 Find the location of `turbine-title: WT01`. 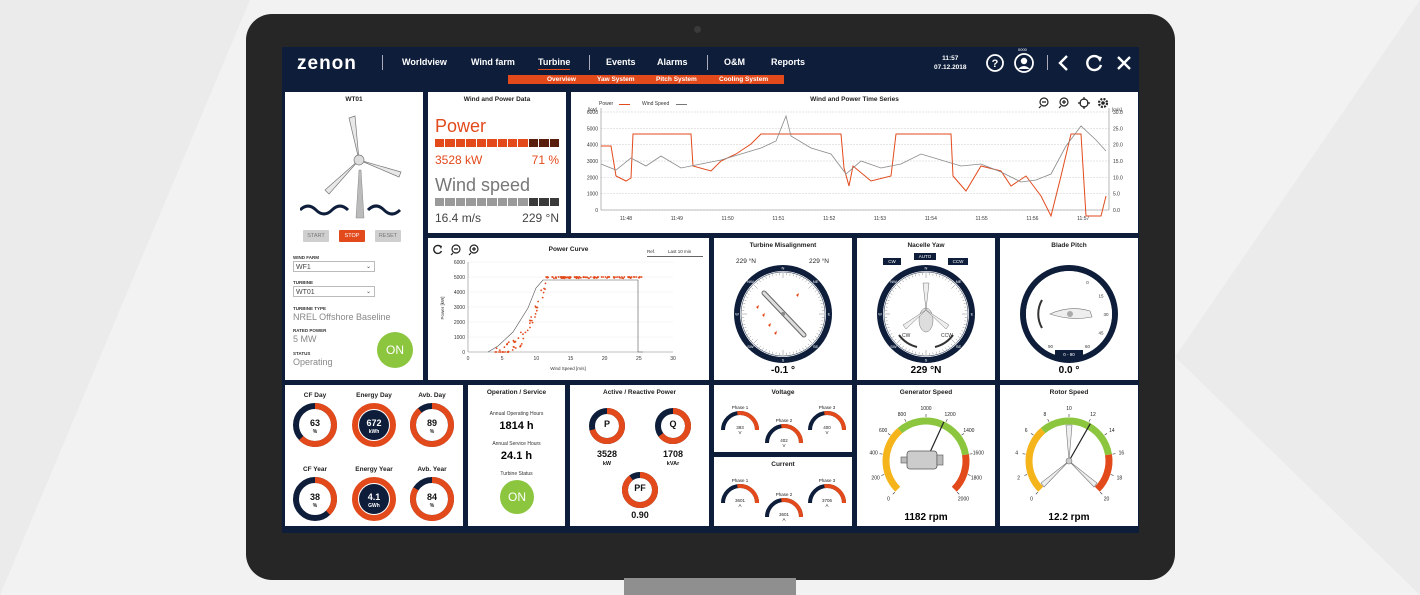

turbine-title: WT01 is located at coordinates (354, 99).